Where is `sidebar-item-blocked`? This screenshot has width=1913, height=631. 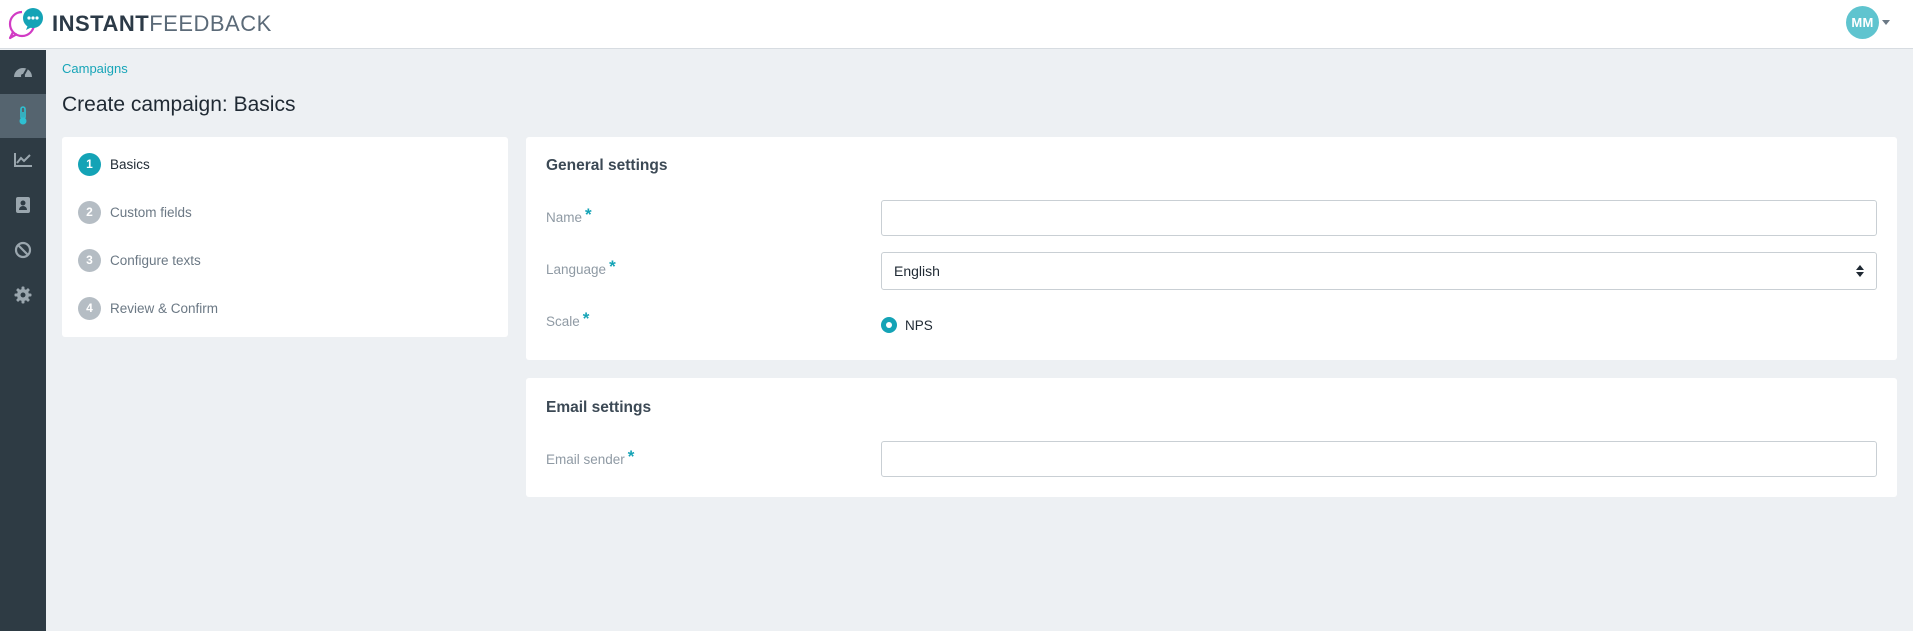 sidebar-item-blocked is located at coordinates (23, 250).